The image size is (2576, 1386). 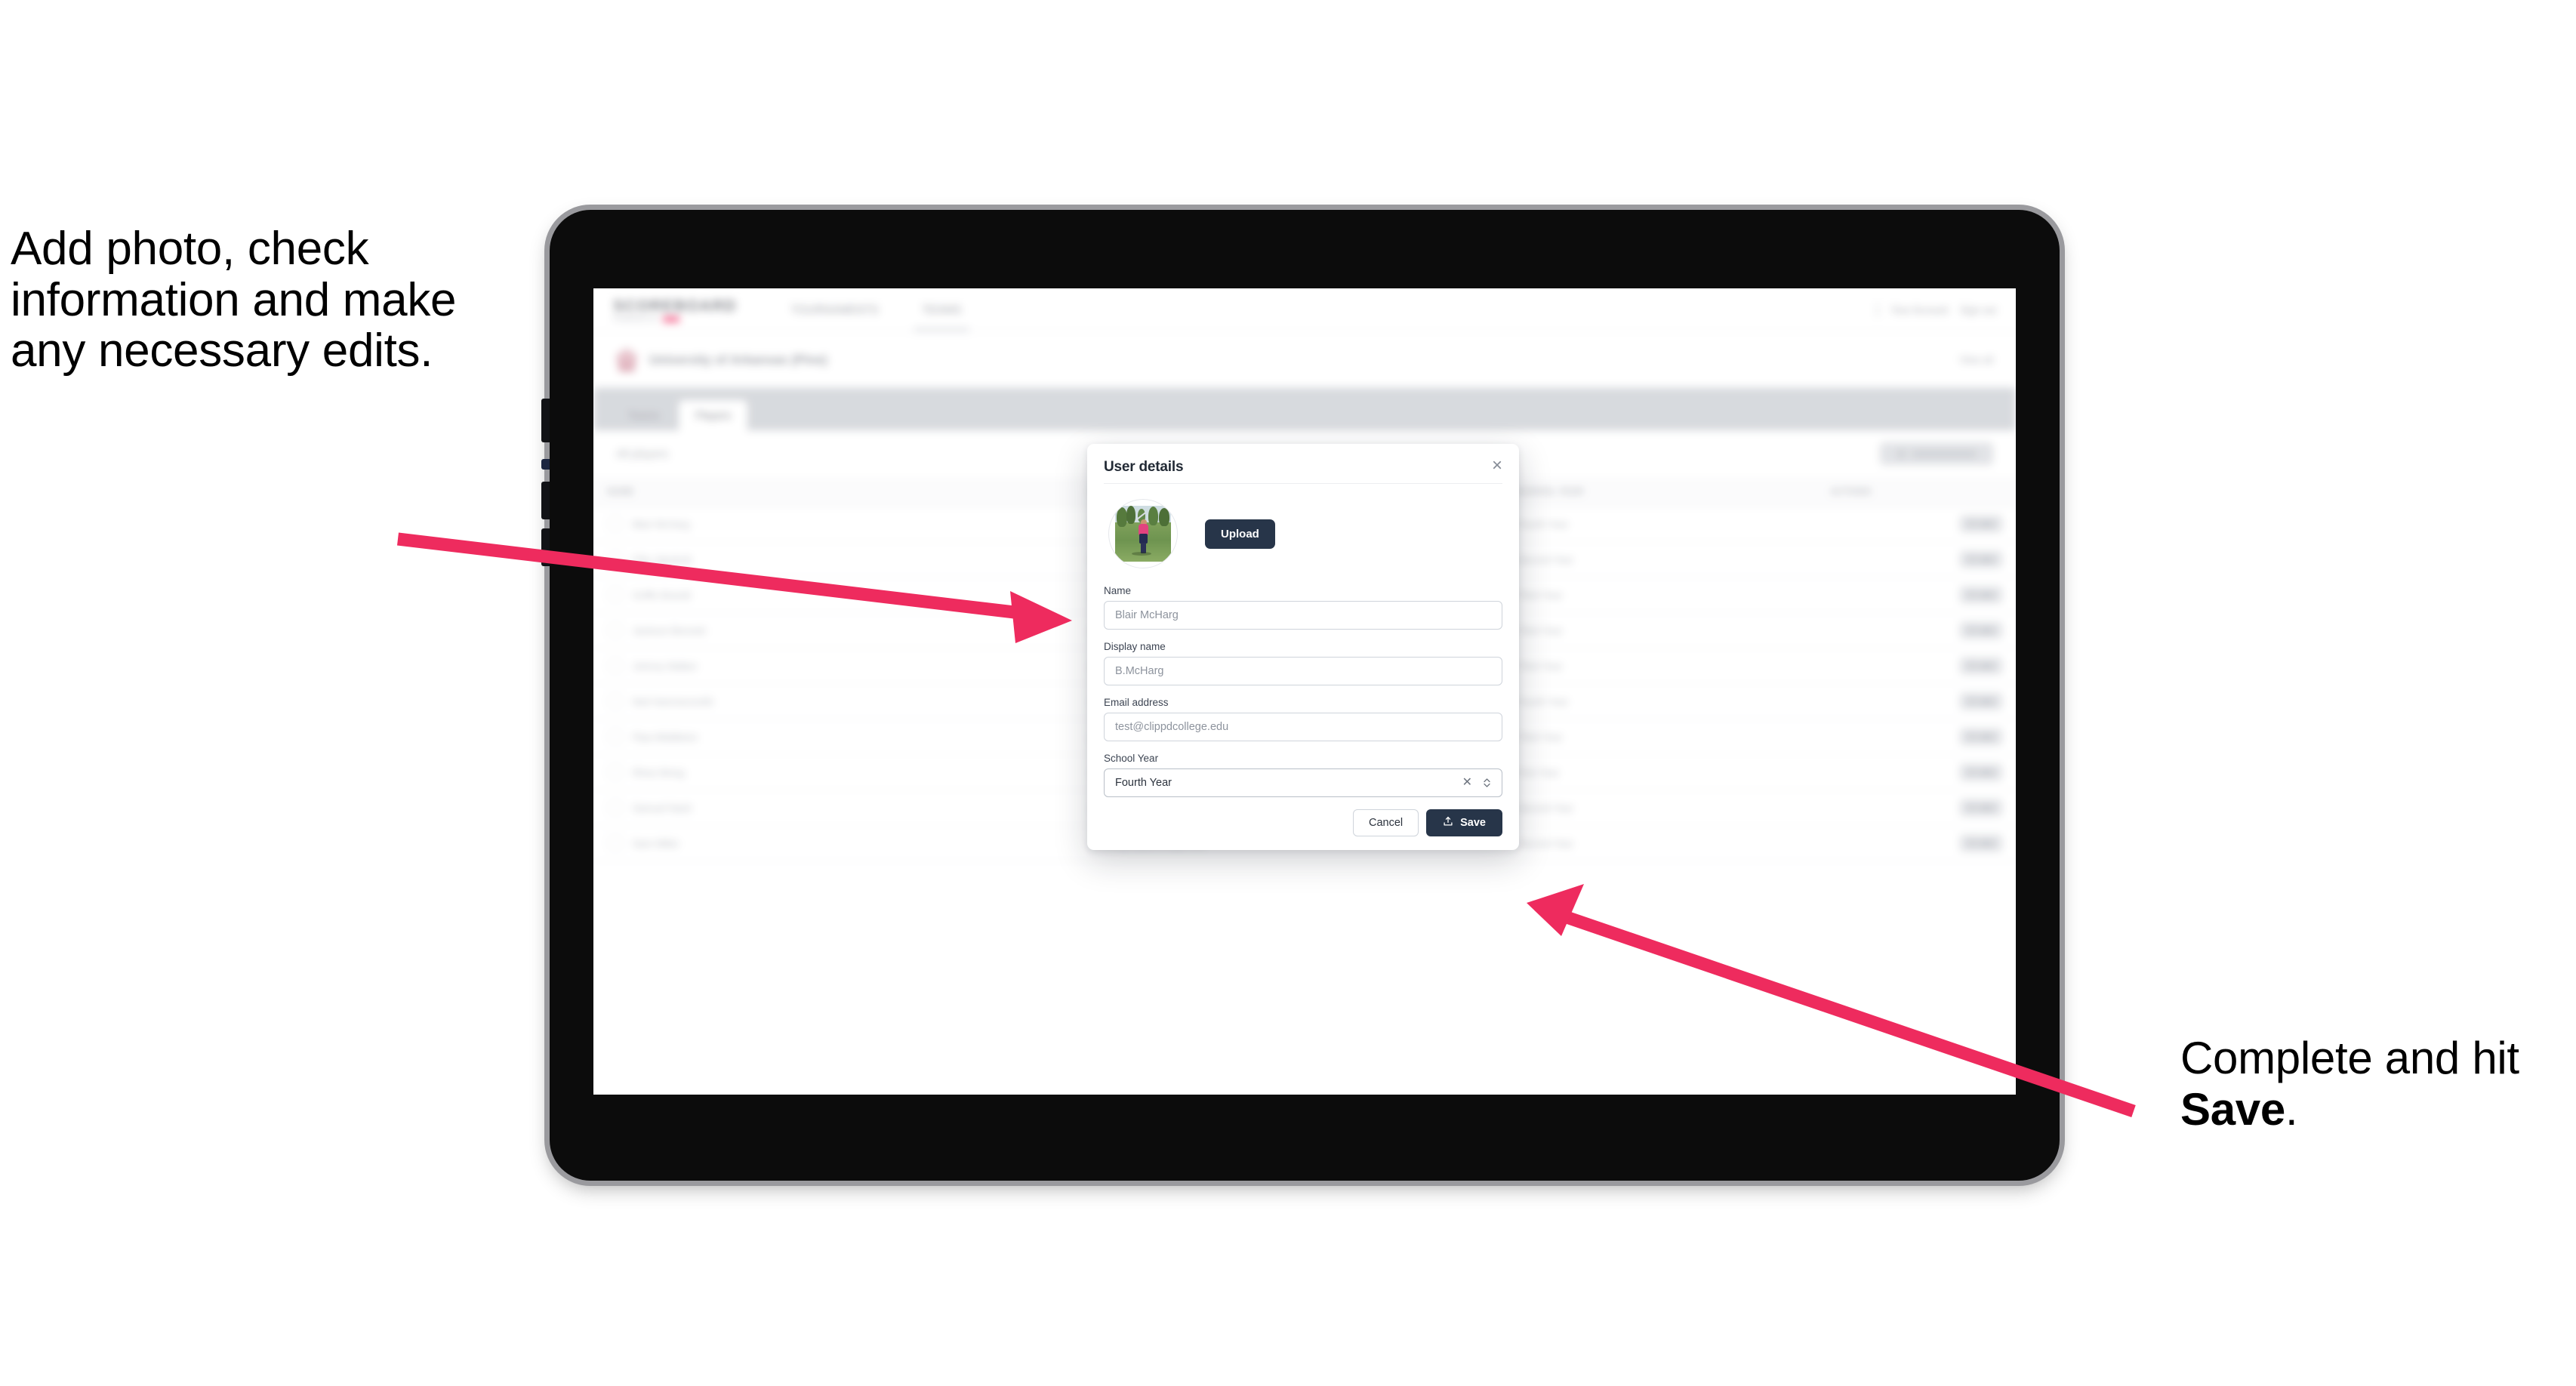 What do you see at coordinates (1240, 534) in the screenshot?
I see `upload-button: Upload` at bounding box center [1240, 534].